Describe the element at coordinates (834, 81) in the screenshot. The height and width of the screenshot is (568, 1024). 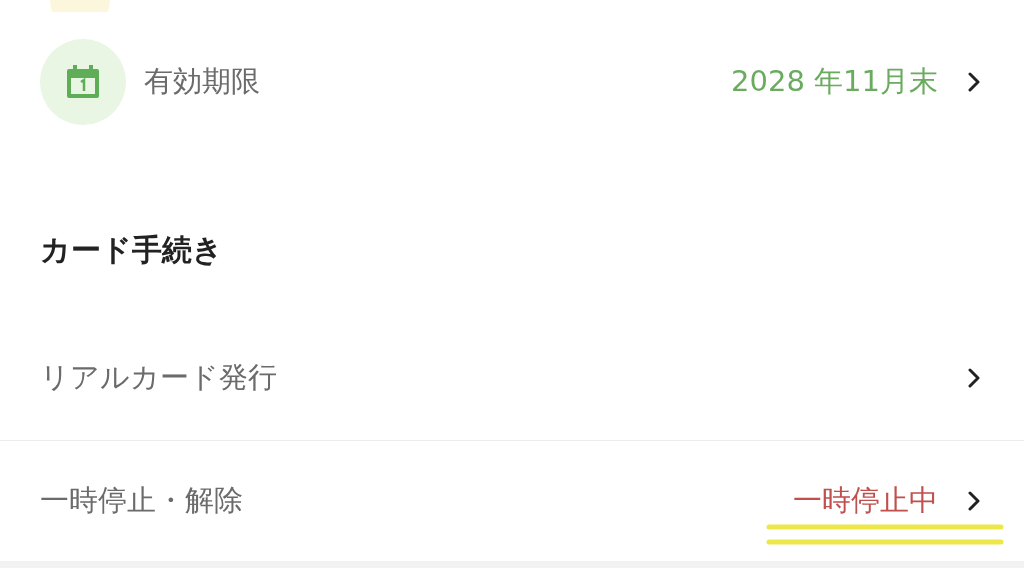
I see `expiry-date: 2028 年11月末` at that location.